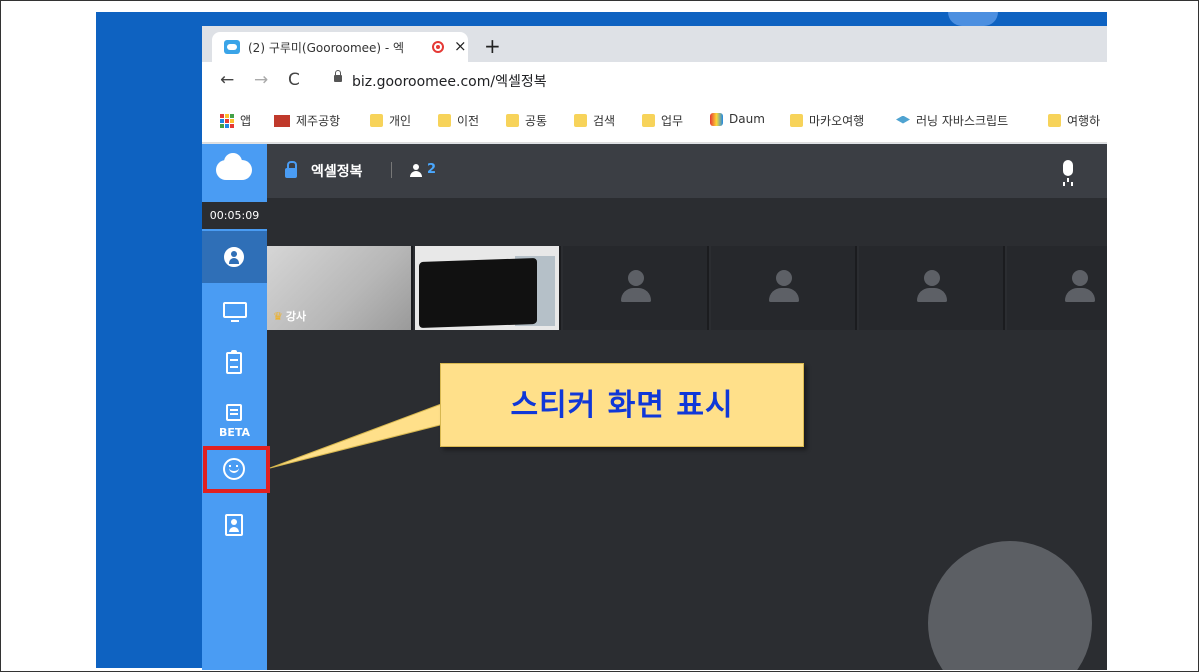 The height and width of the screenshot is (672, 1199). I want to click on redaction-scribble, so click(478, 293).